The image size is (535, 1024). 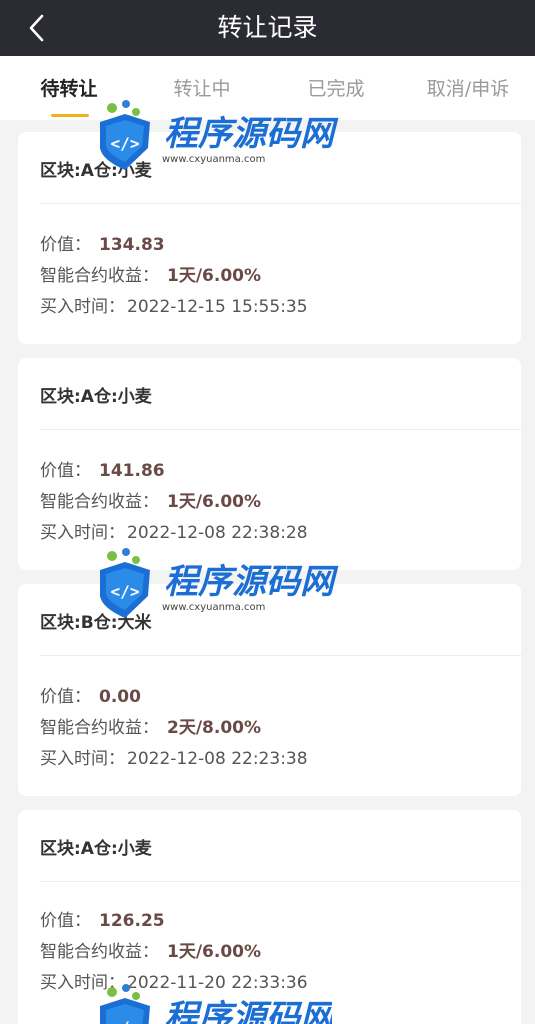 I want to click on yield-row: 智能合约收益： 2天/8.00%, so click(x=150, y=725).